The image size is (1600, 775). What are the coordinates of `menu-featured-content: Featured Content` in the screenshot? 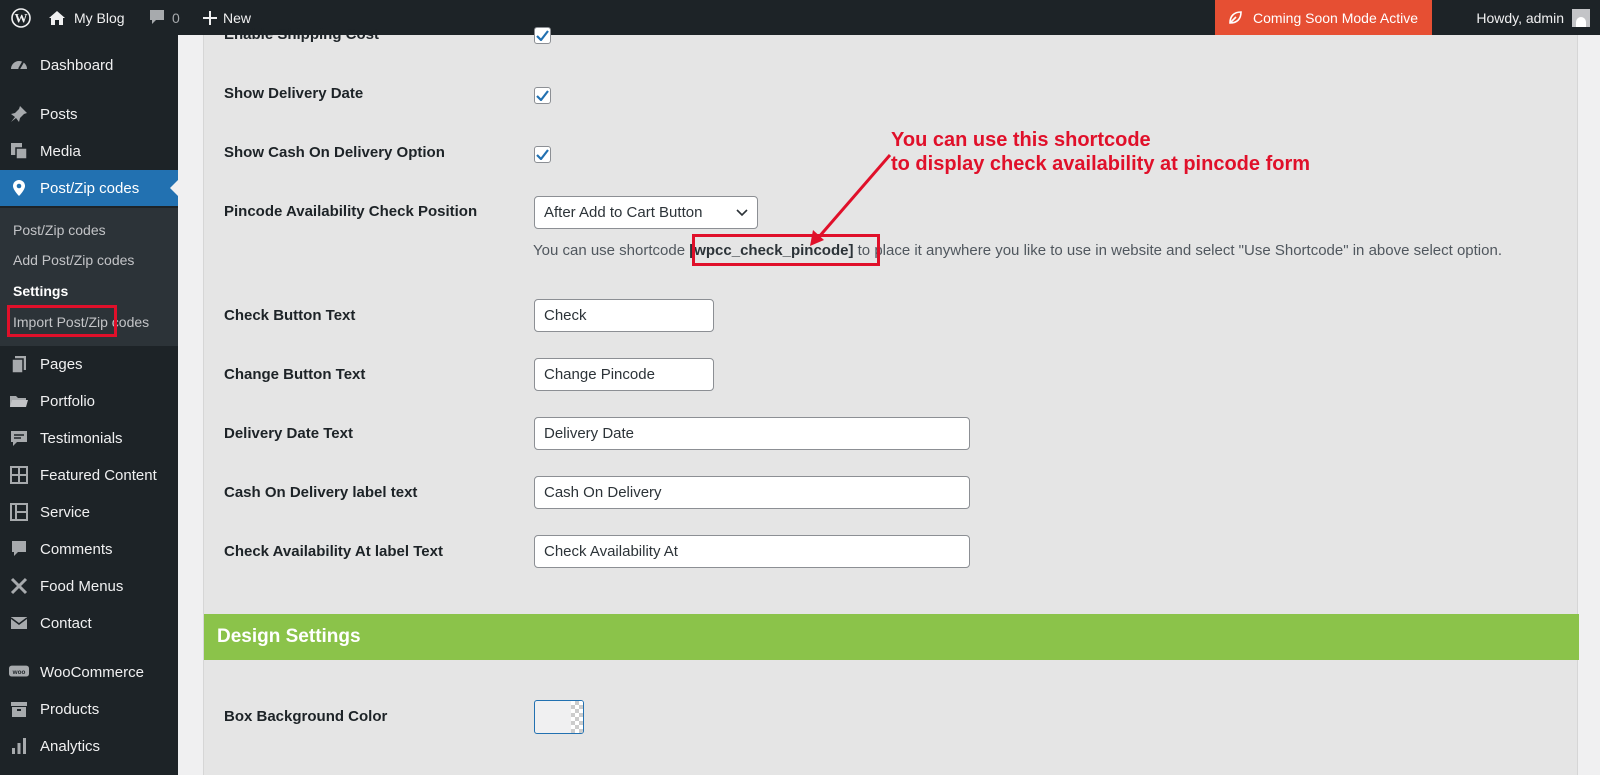 It's located at (89, 475).